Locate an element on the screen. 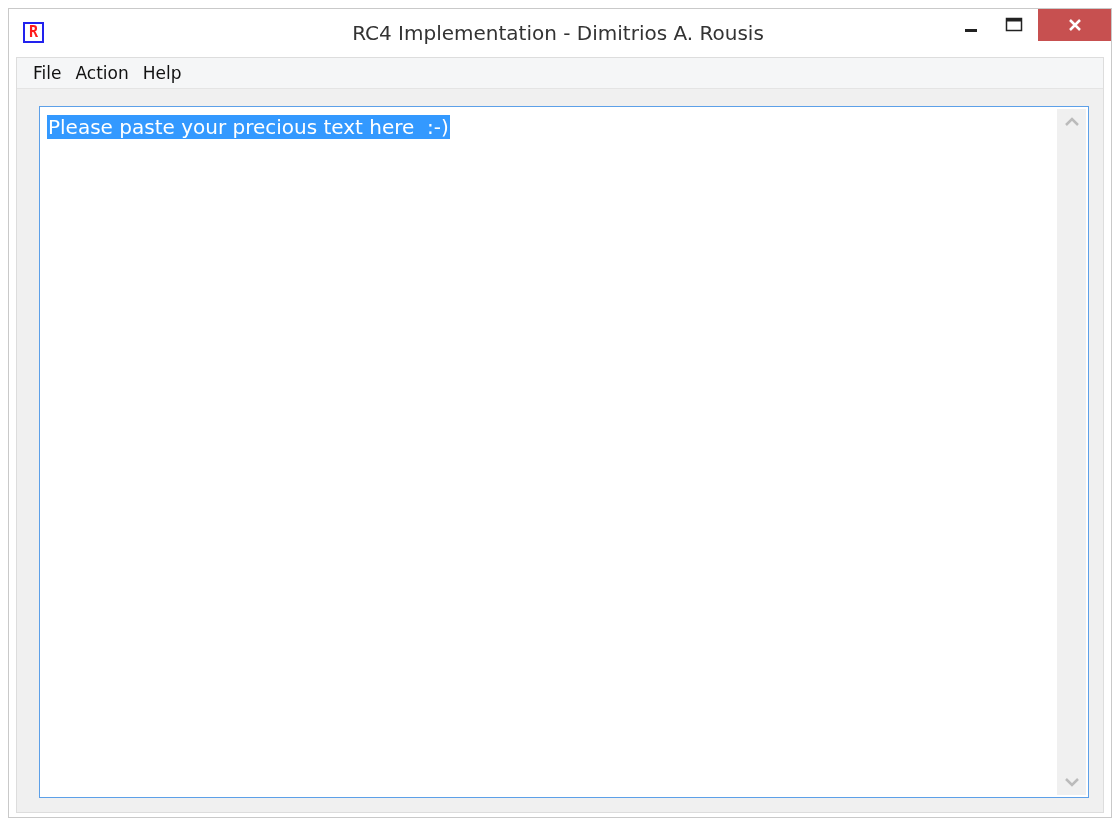  maximize-icon is located at coordinates (1014, 25).